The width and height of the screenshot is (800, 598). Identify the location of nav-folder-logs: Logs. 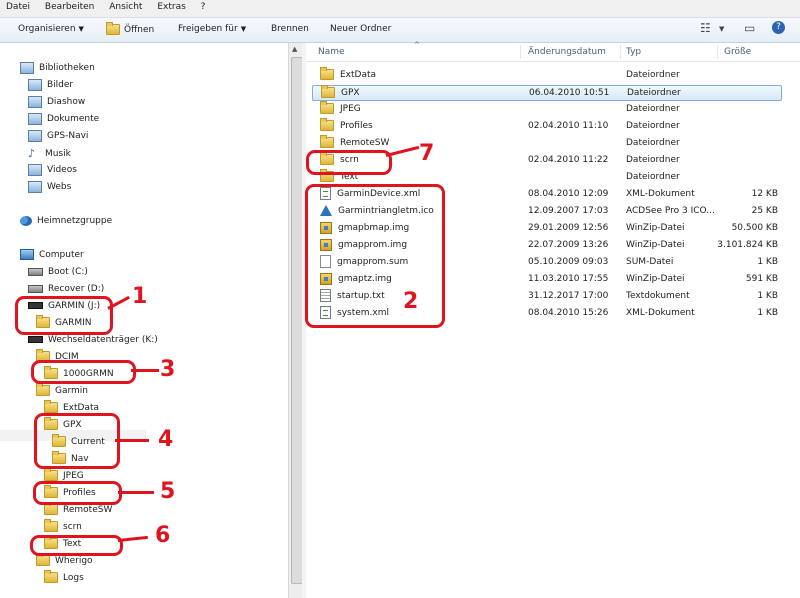
(64, 578).